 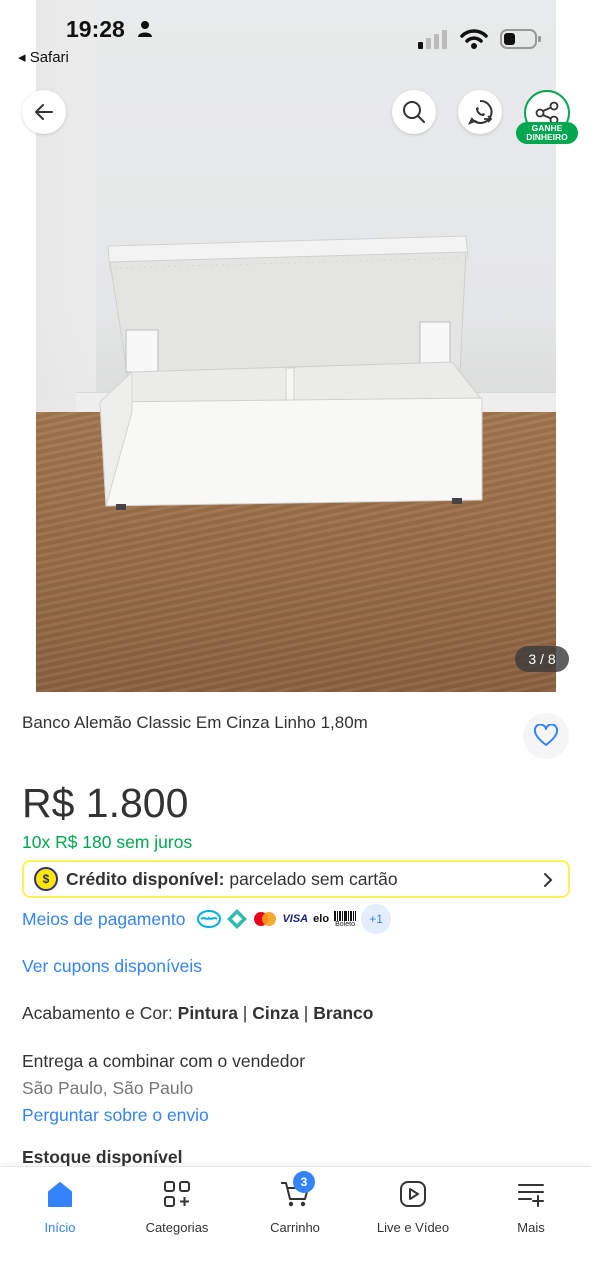 I want to click on person-icon, so click(x=145, y=29).